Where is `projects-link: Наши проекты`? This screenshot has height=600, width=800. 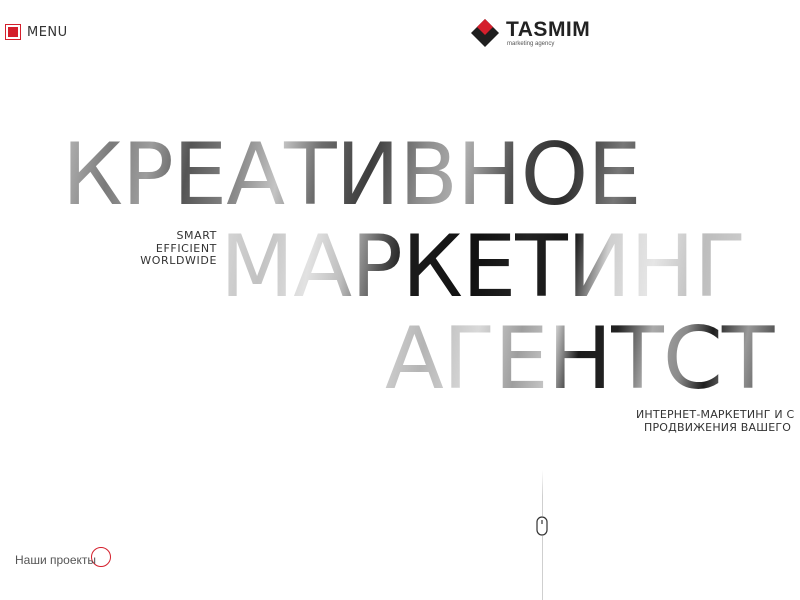 projects-link: Наши проекты is located at coordinates (63, 557).